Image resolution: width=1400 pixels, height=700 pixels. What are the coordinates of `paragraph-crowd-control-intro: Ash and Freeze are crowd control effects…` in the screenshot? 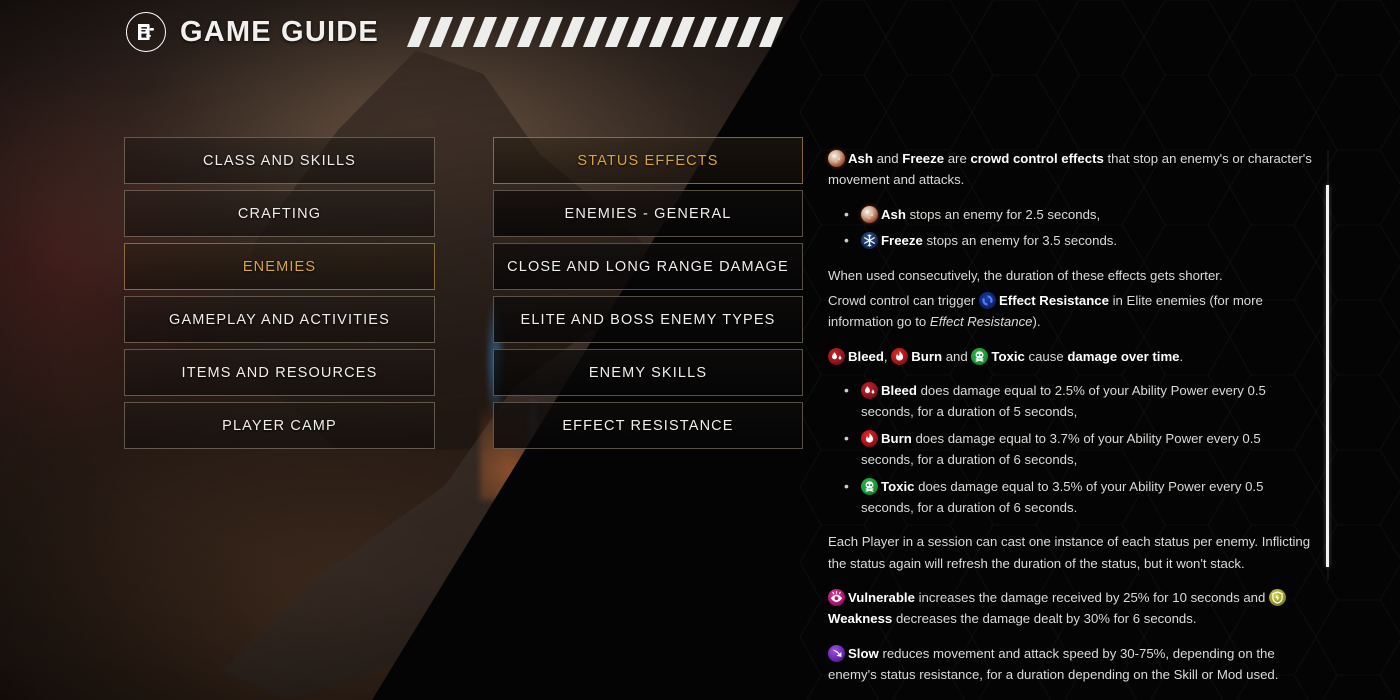 It's located at (1071, 169).